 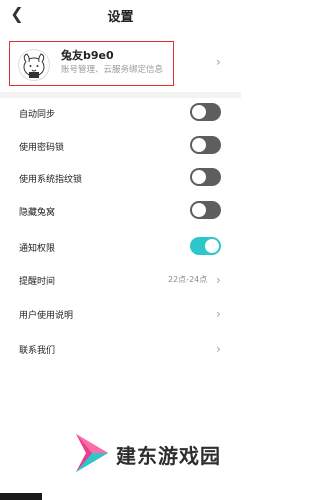 I want to click on setting-label: 用户使用说明, so click(x=46, y=316).